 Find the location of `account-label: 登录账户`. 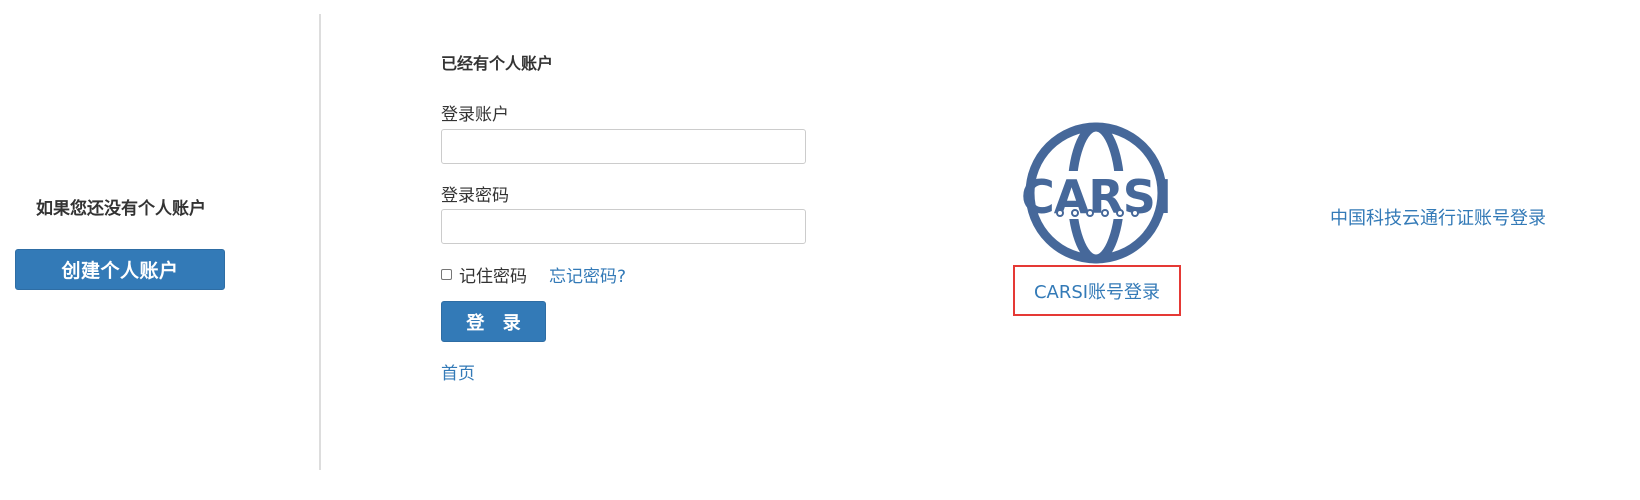

account-label: 登录账户 is located at coordinates (475, 115).